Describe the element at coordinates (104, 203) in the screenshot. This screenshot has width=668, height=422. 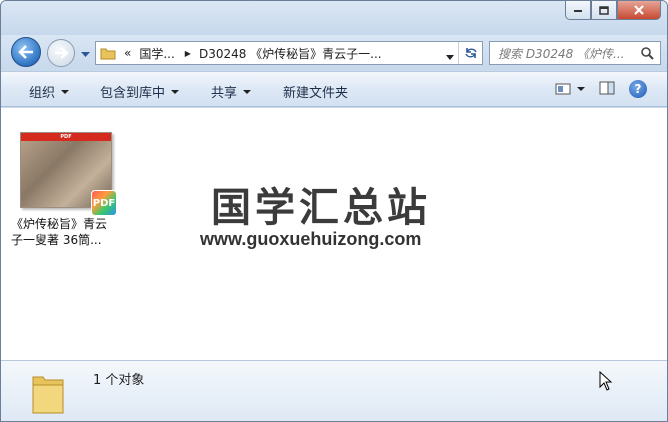
I see `pdf-icon: PDF` at that location.